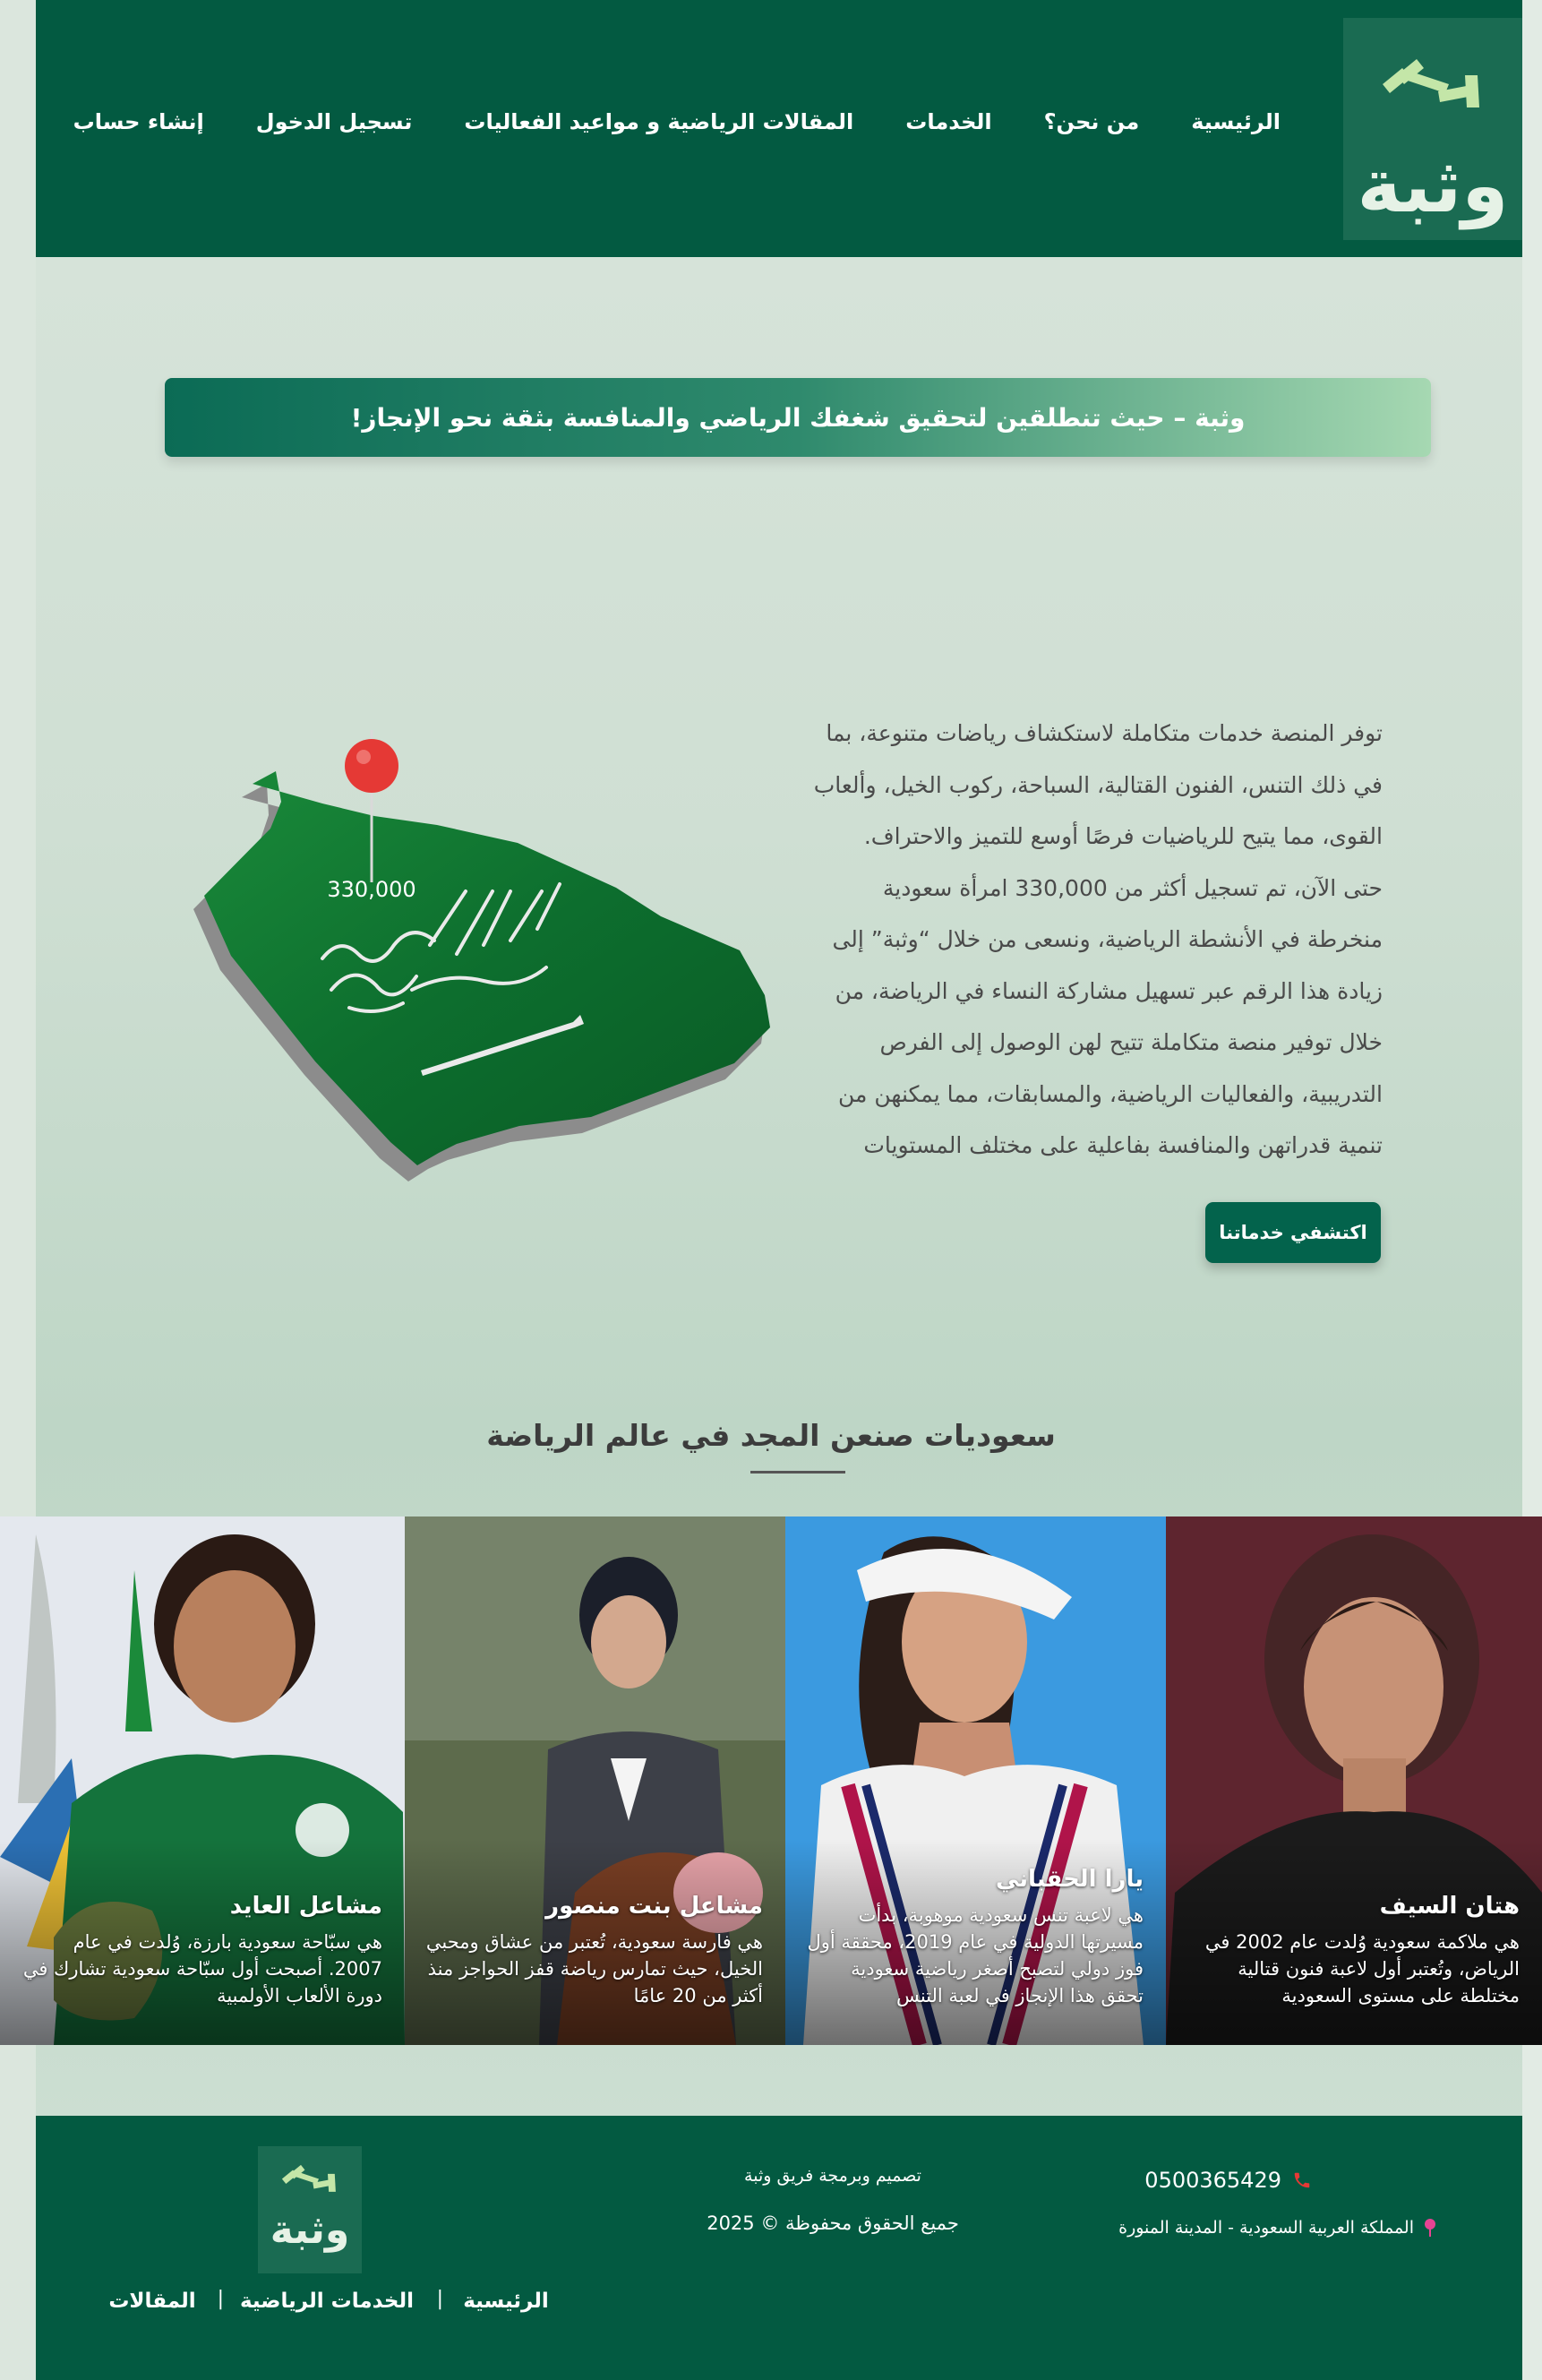 The image size is (1542, 2380). Describe the element at coordinates (658, 121) in the screenshot. I see `nav-item-articles-events: المقالات الرياضية و مواعيد الفعاليات` at that location.